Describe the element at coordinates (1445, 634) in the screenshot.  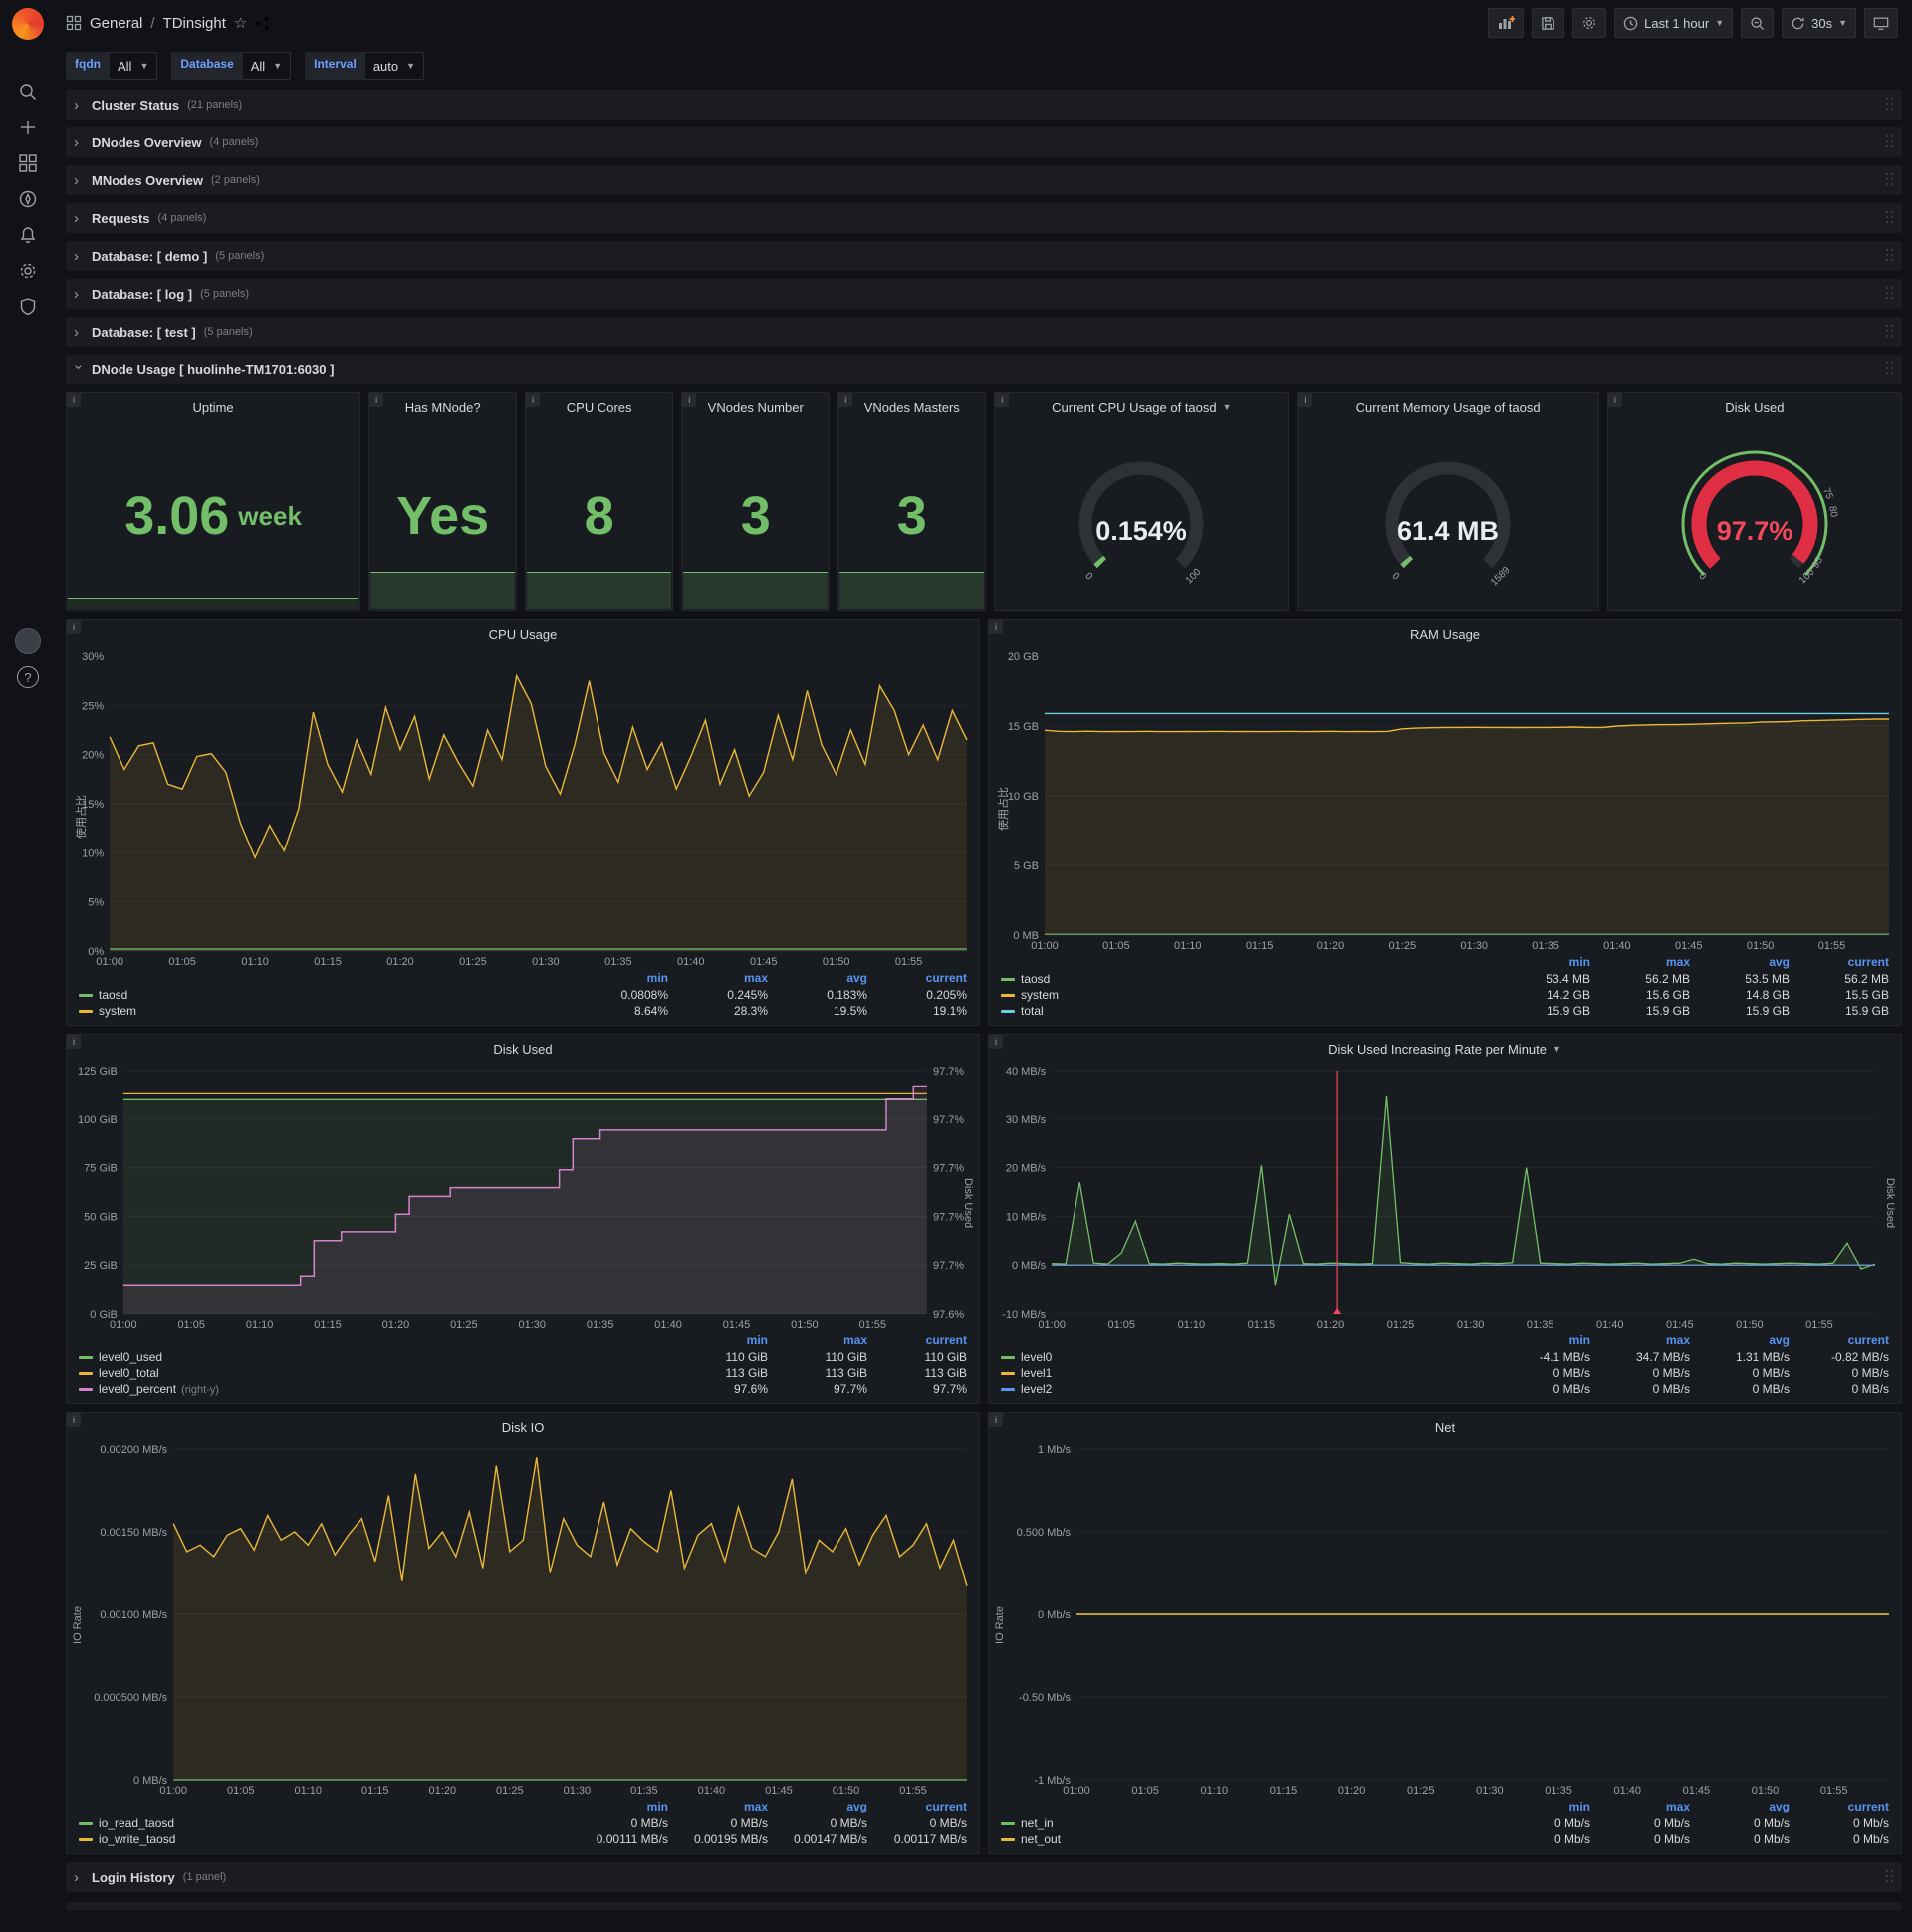
I see `panel-title: RAM Usage` at that location.